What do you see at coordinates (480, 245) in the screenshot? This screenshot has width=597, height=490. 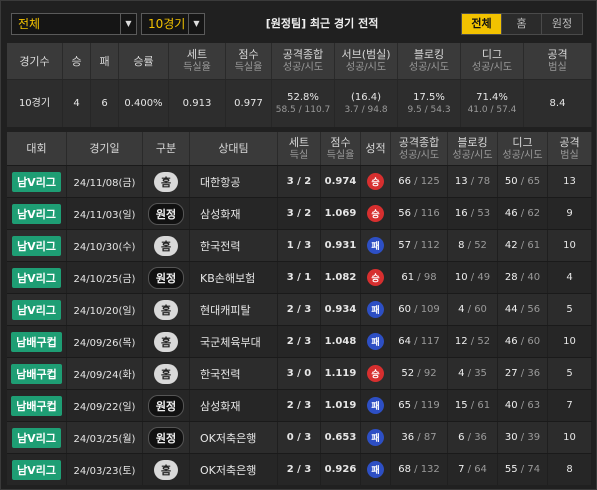 I see `block-attempts: 52` at bounding box center [480, 245].